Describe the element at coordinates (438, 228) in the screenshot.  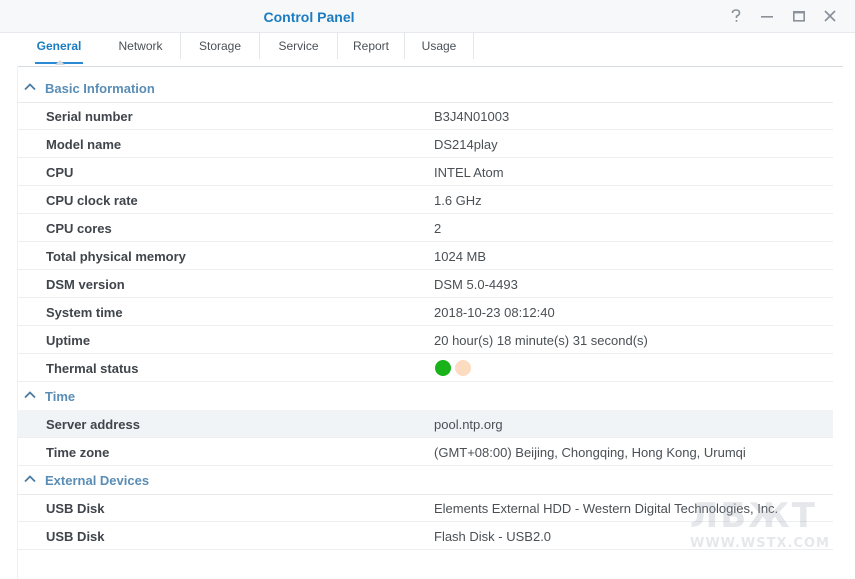
I see `row-value: 2` at that location.